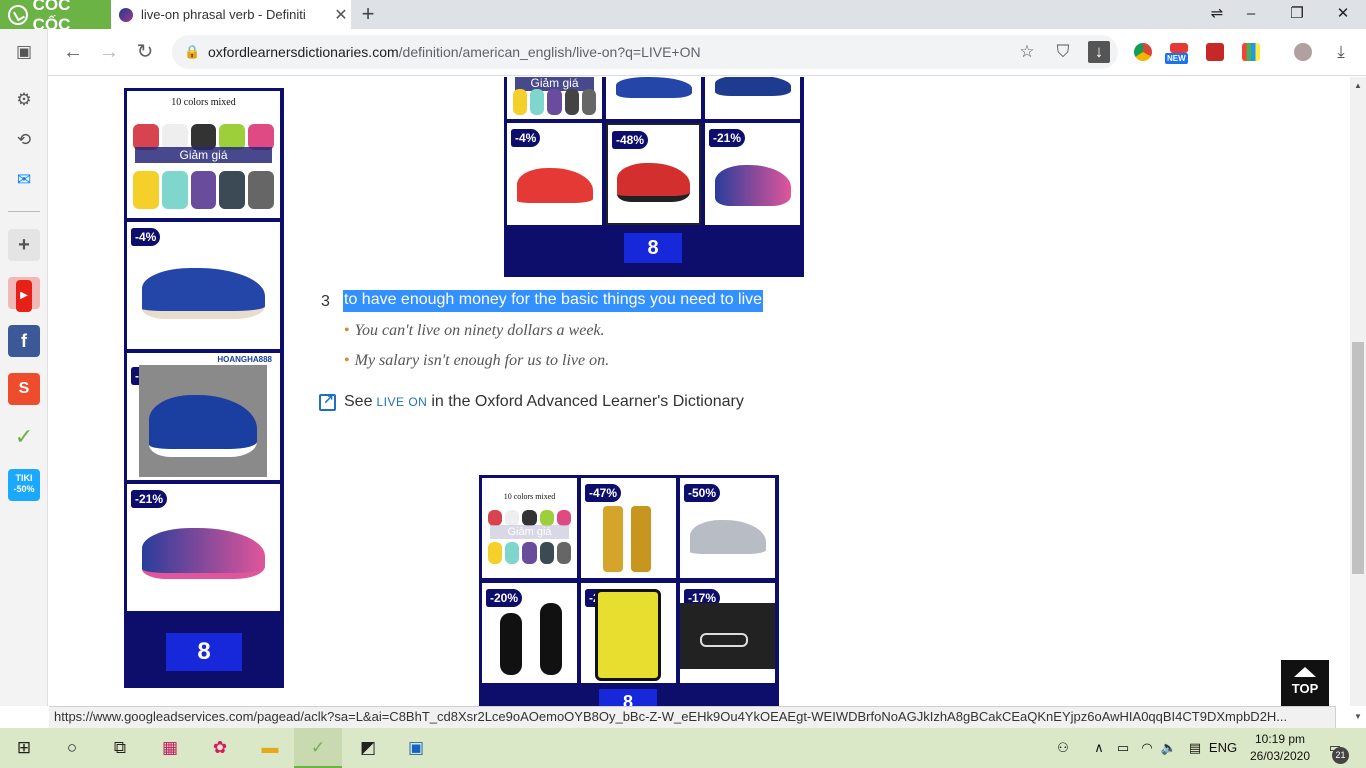  What do you see at coordinates (270, 748) in the screenshot?
I see `file-explorer-icon: ▬` at bounding box center [270, 748].